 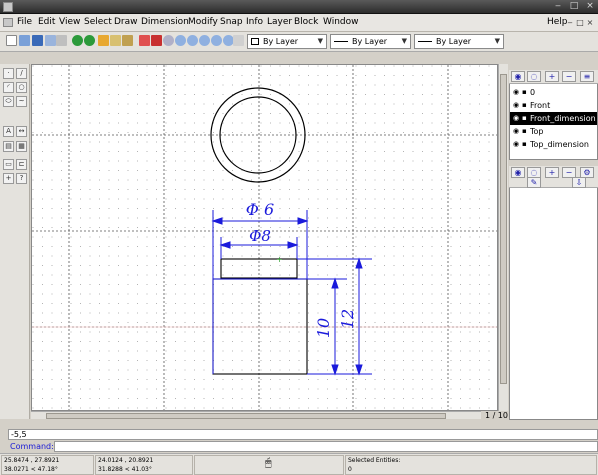 What do you see at coordinates (552, 76) in the screenshot?
I see `add-layer-icon: +` at bounding box center [552, 76].